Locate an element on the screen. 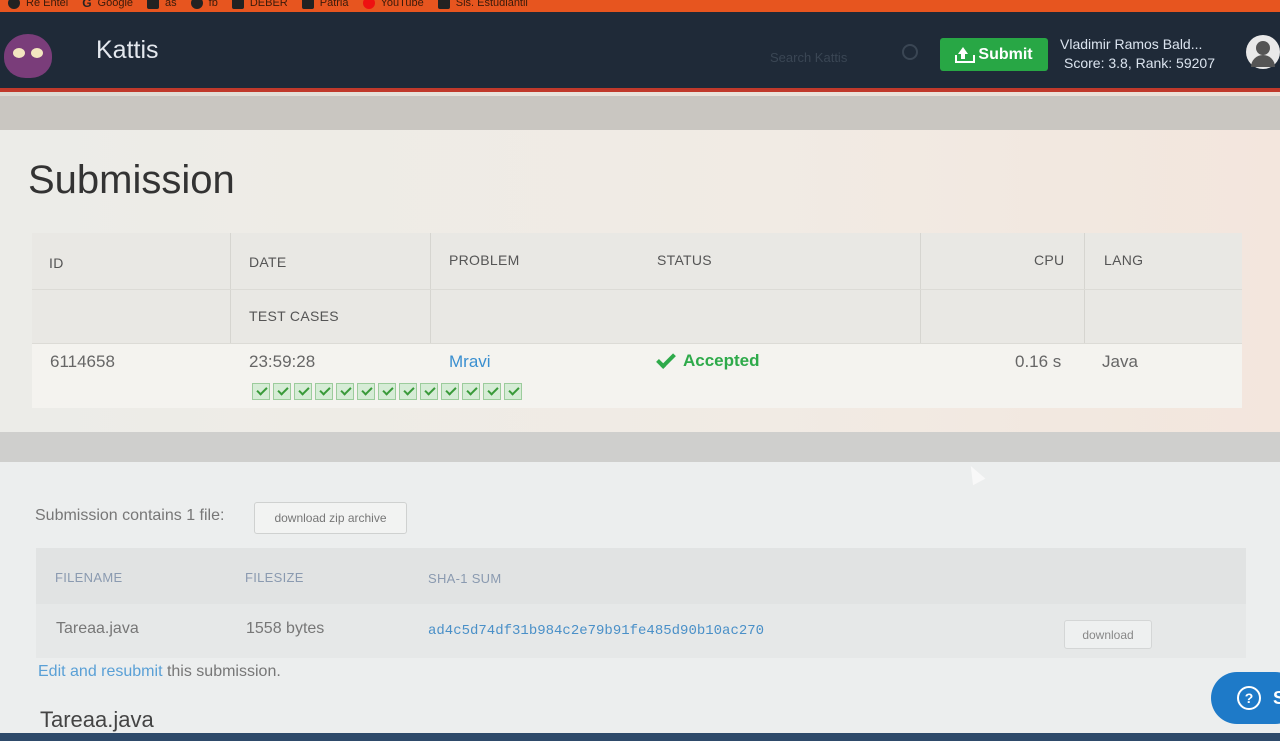 Image resolution: width=1280 pixels, height=741 pixels. file-name: Tareaa.java is located at coordinates (97, 628).